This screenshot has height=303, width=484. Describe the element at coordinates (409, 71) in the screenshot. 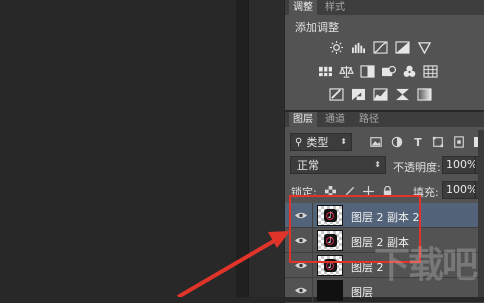

I see `channel-mixer-icon` at that location.